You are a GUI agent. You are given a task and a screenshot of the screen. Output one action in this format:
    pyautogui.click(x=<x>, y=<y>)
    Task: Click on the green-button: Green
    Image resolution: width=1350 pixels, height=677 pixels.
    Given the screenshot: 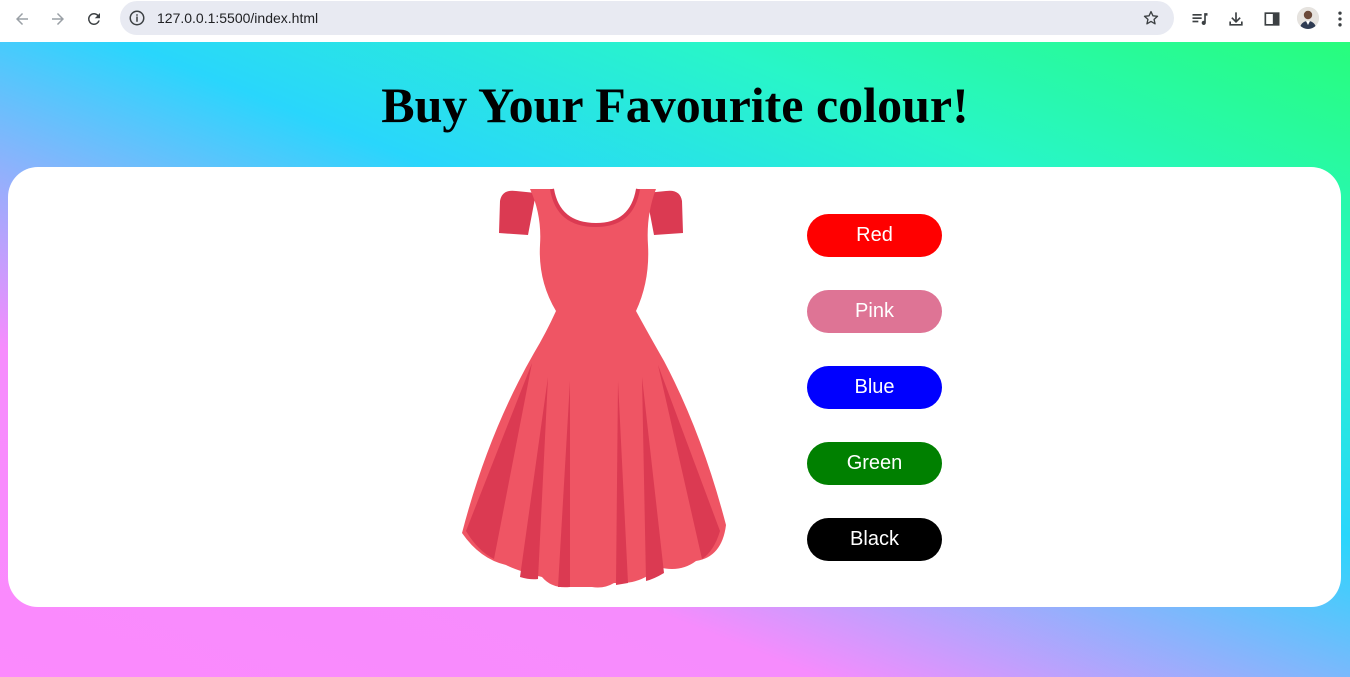 What is the action you would take?
    pyautogui.click(x=874, y=463)
    